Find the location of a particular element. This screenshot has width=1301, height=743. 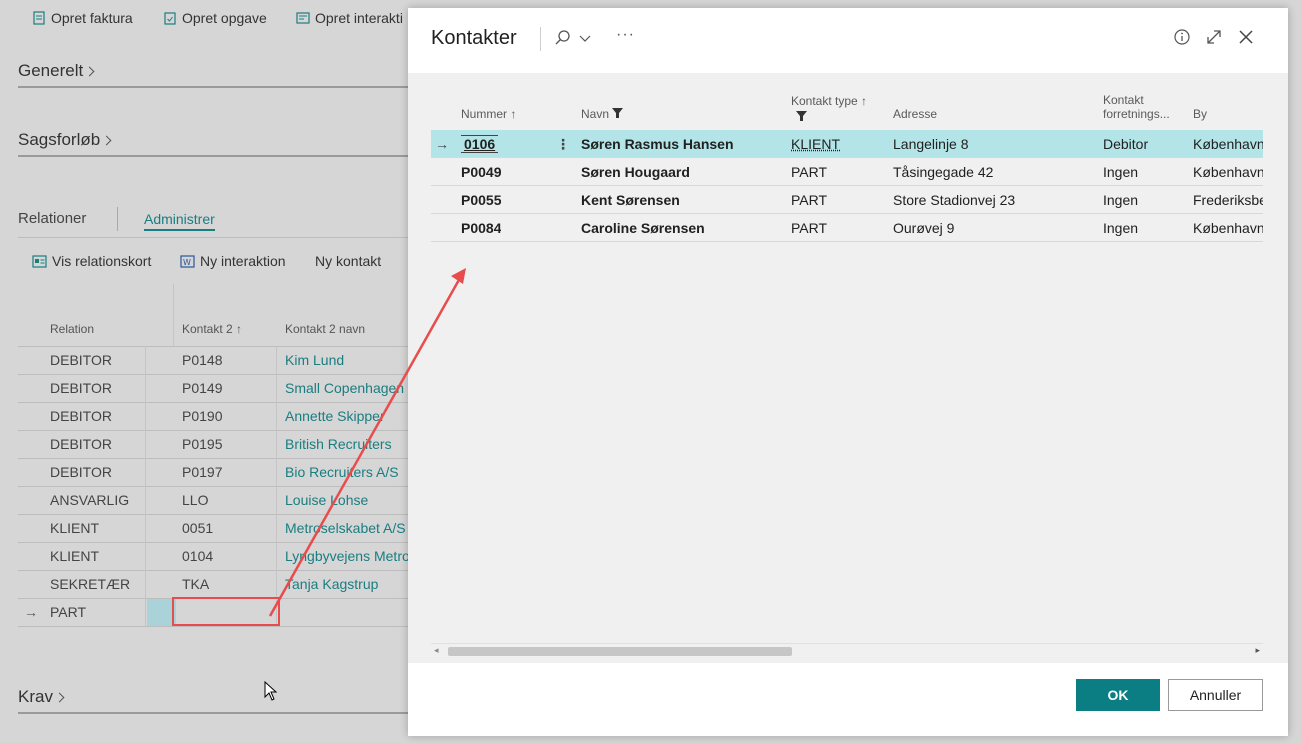

nummer-cell: P0055 is located at coordinates (481, 200).